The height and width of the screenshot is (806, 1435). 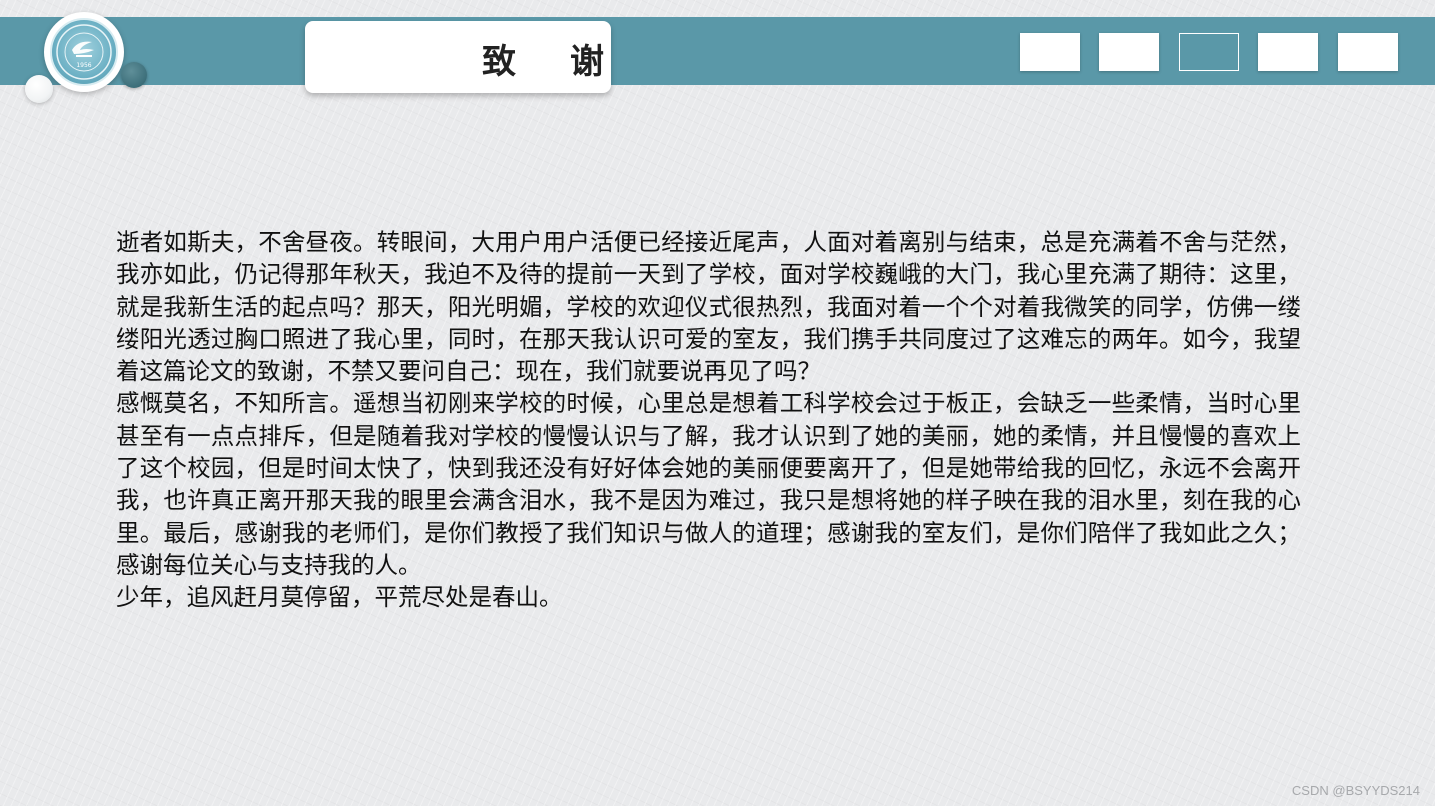 I want to click on logo-year: 1956, so click(x=83, y=65).